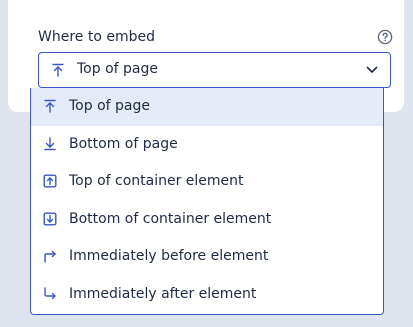 This screenshot has height=327, width=413. What do you see at coordinates (163, 293) in the screenshot?
I see `option-label: Immediately after element` at bounding box center [163, 293].